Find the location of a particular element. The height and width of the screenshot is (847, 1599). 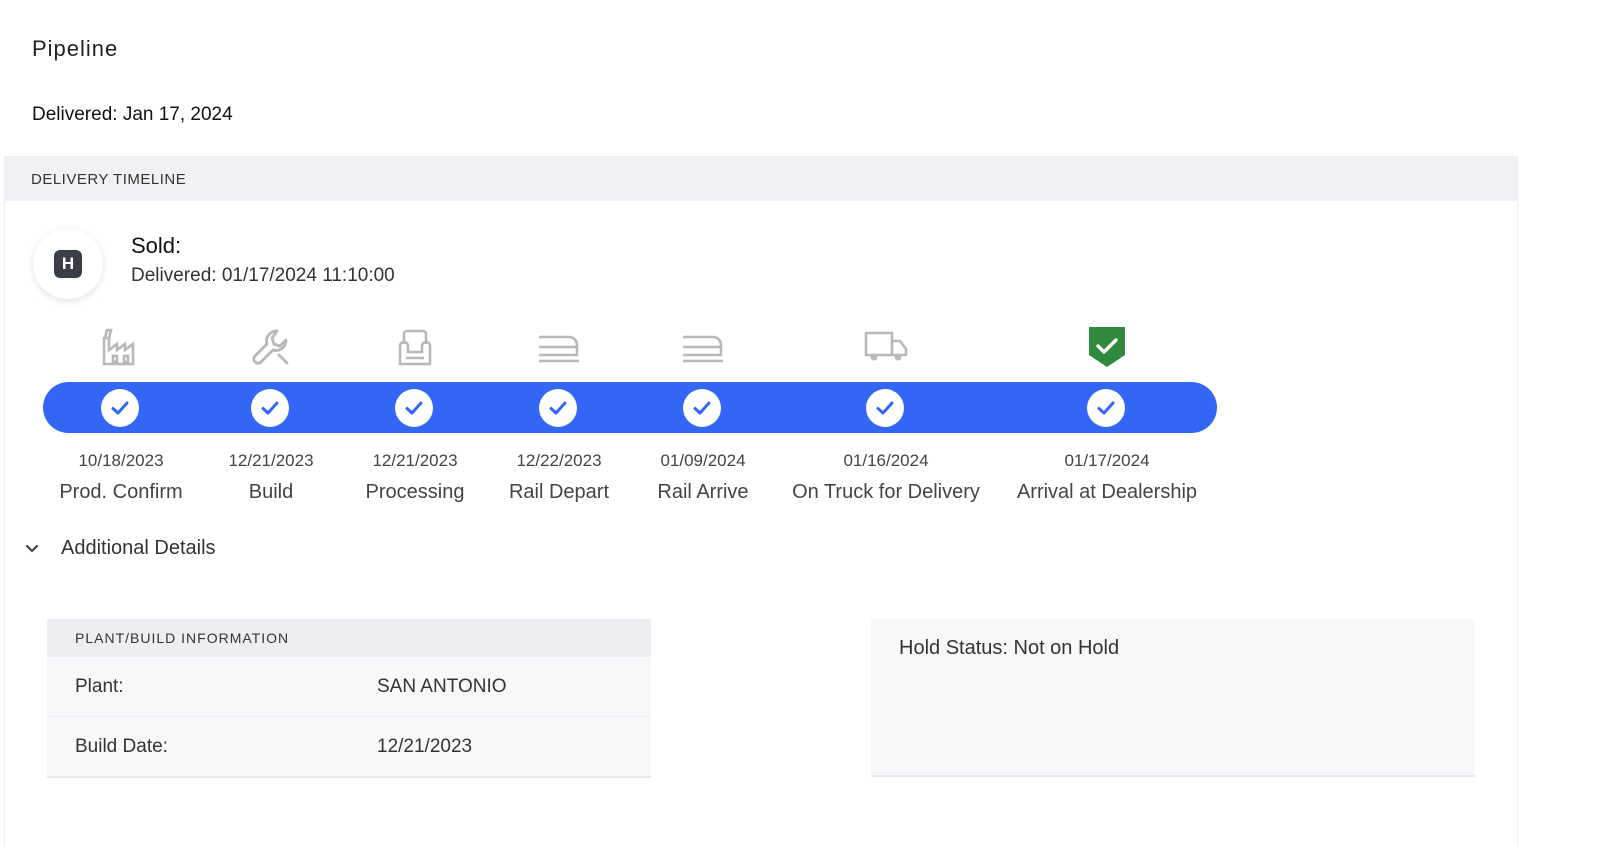

info-value: SAN ANTONIO is located at coordinates (442, 686).